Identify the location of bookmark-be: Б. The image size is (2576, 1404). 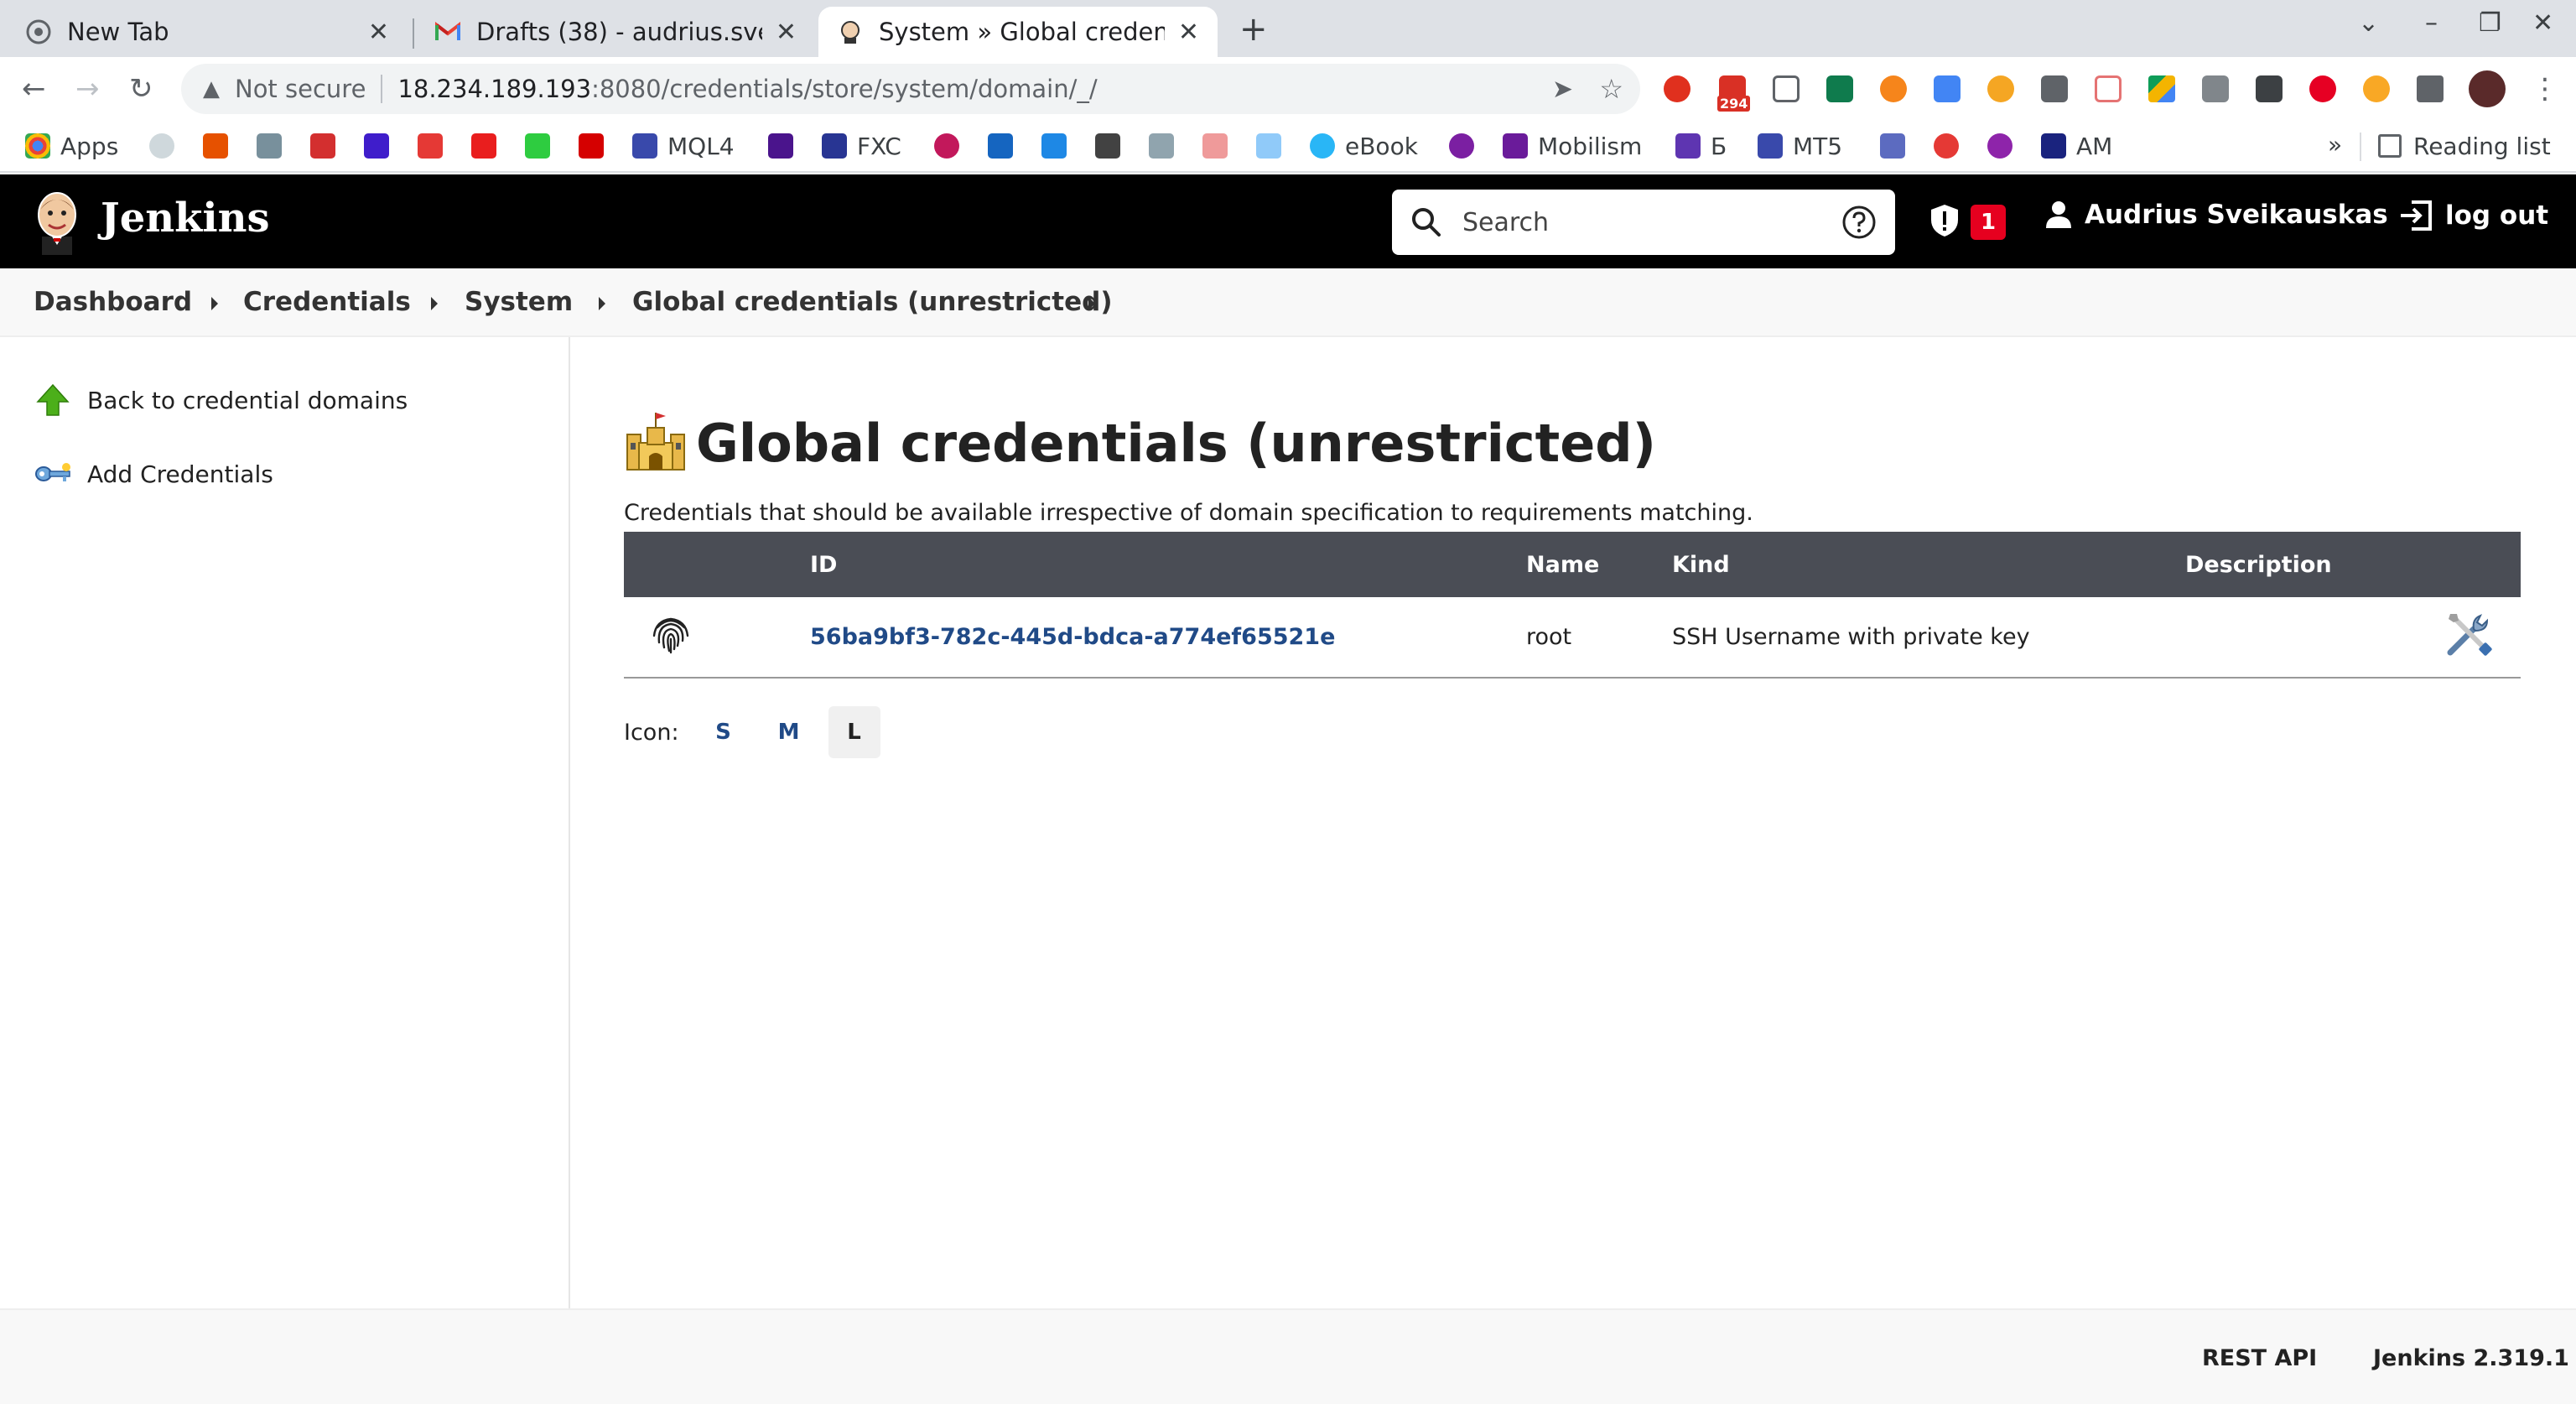
(1701, 146).